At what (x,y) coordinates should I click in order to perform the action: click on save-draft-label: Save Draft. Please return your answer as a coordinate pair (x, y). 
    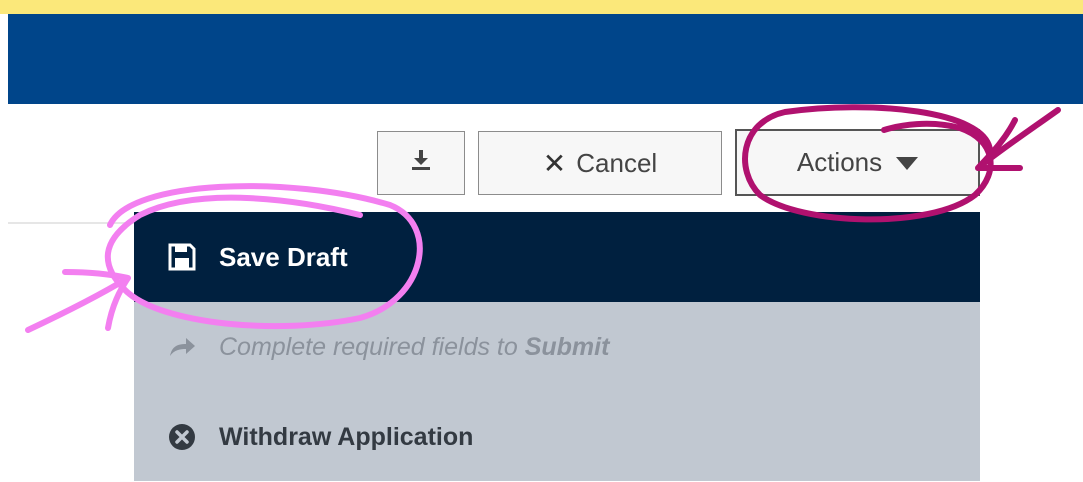
    Looking at the image, I should click on (283, 256).